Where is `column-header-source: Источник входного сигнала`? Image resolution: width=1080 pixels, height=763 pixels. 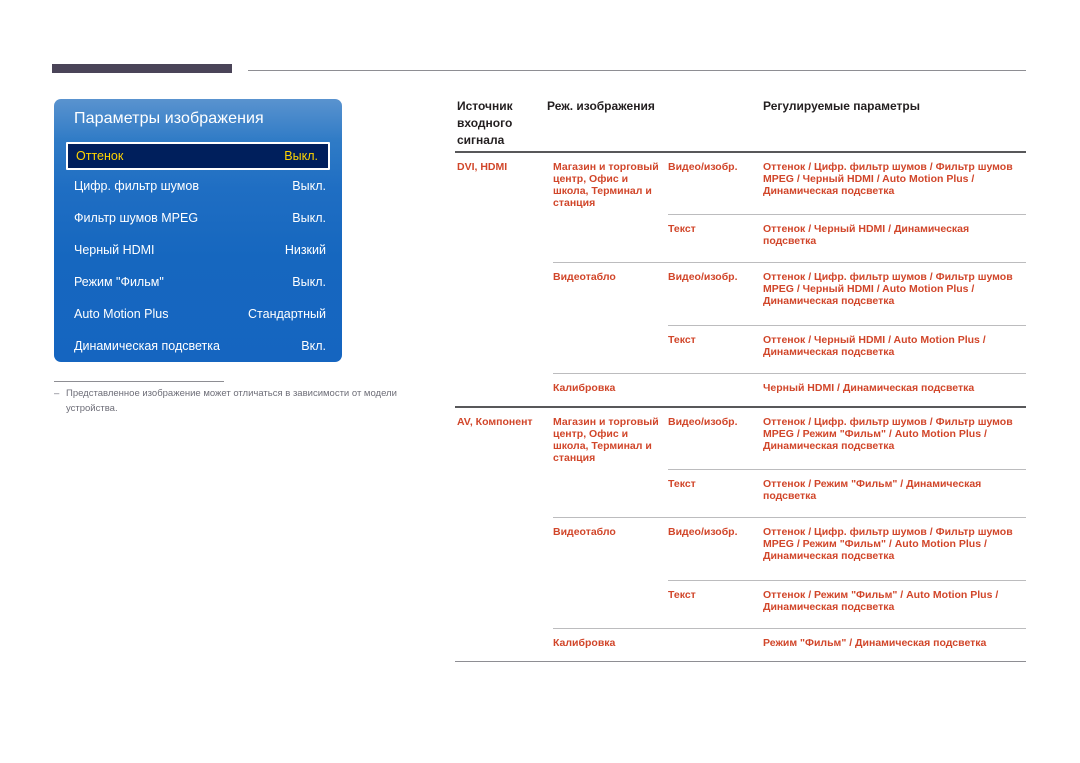
column-header-source: Источник входного сигнала is located at coordinates (485, 123).